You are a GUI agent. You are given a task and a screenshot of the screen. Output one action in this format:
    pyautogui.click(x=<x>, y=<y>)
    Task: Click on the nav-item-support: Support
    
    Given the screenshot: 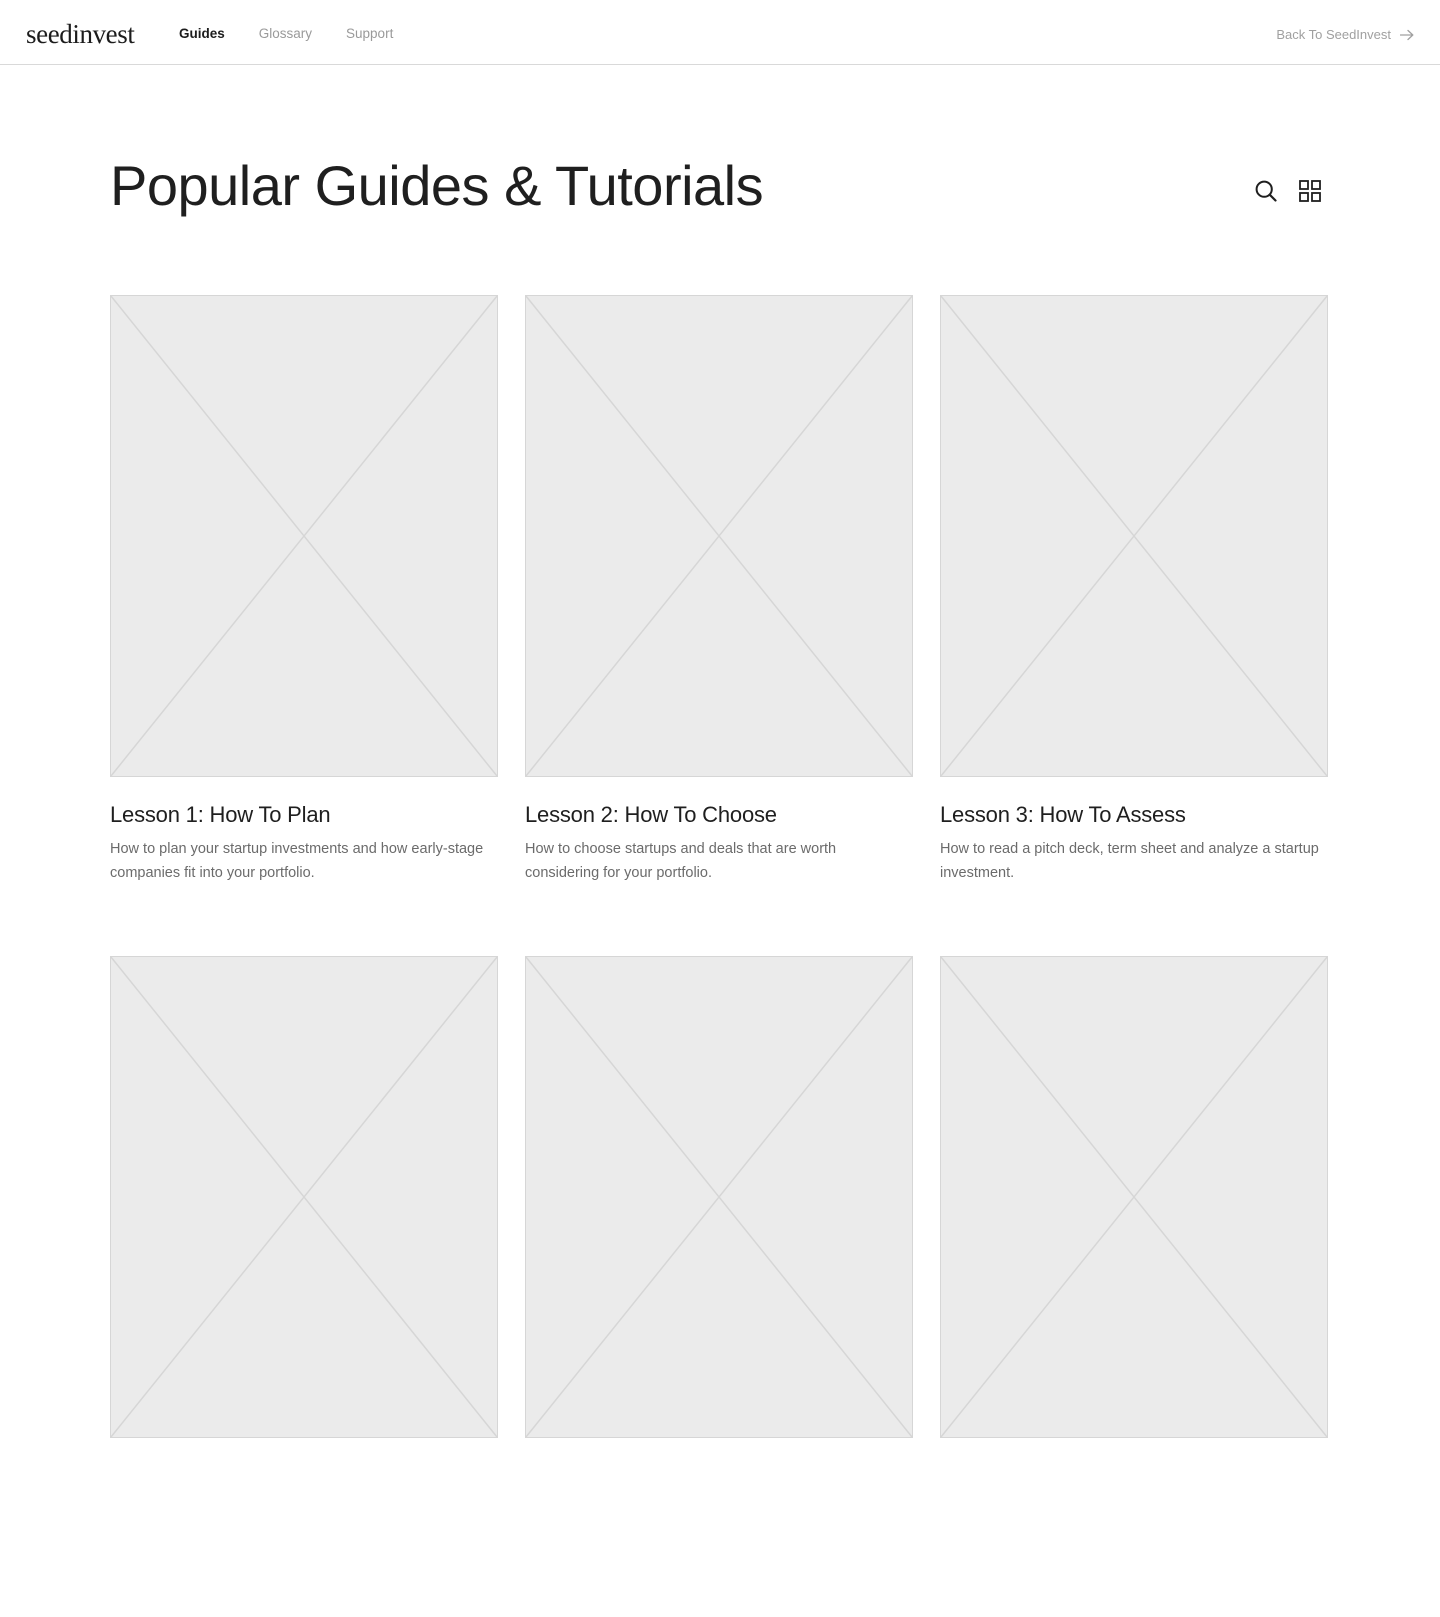 What is the action you would take?
    pyautogui.click(x=369, y=33)
    